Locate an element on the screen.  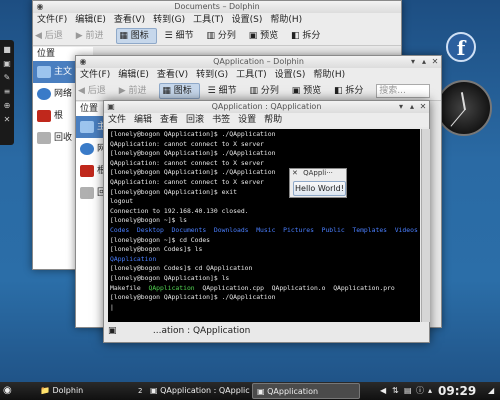
fedora-logo: f is located at coordinates (461, 47).